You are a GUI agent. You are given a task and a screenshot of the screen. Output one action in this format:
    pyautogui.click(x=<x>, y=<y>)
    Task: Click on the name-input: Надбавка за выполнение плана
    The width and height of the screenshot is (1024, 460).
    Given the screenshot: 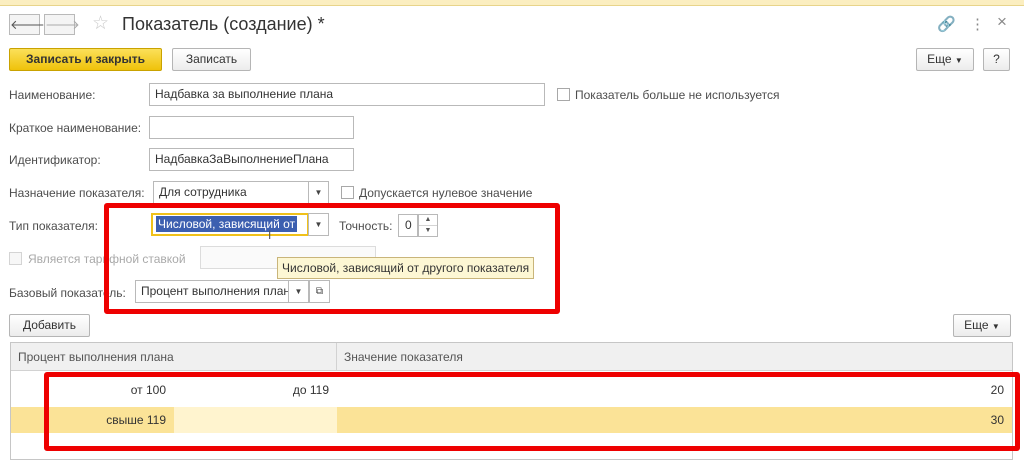 What is the action you would take?
    pyautogui.click(x=347, y=94)
    